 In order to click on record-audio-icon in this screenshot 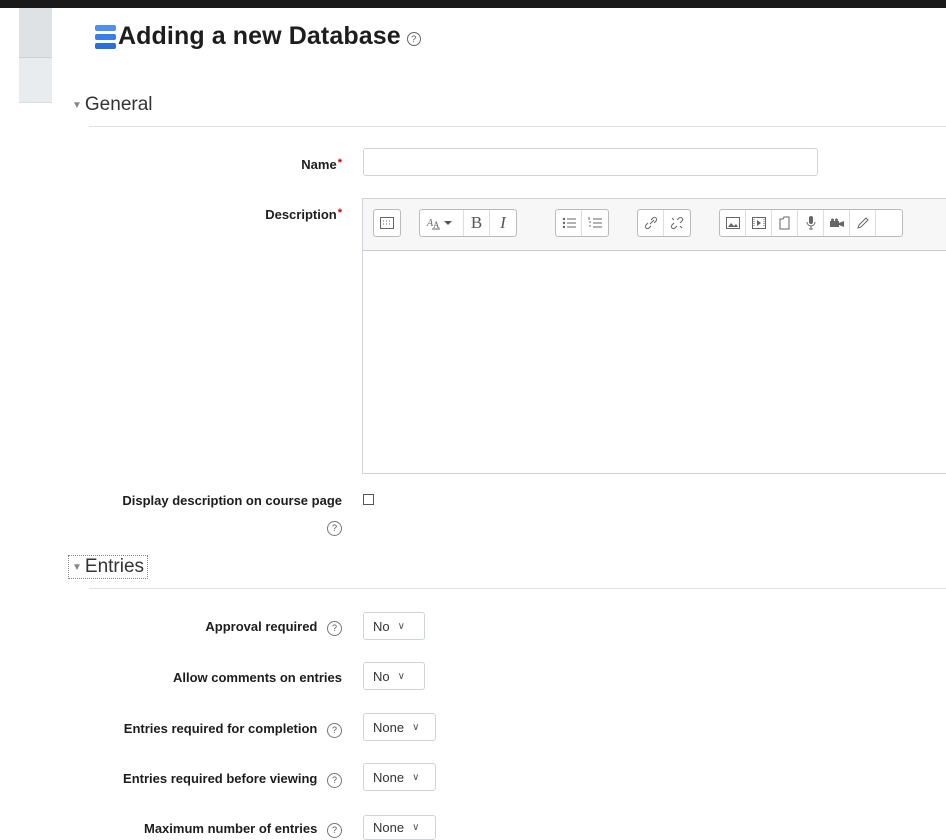, I will do `click(811, 223)`.